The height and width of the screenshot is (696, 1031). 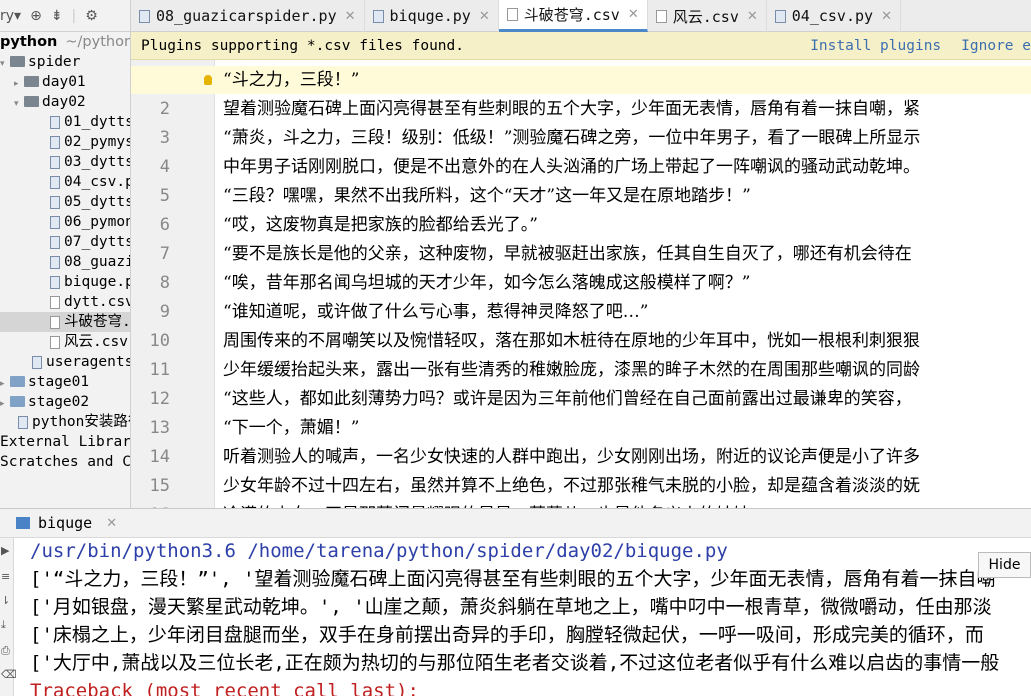 I want to click on tree-item: 08_guazic, so click(x=65, y=262).